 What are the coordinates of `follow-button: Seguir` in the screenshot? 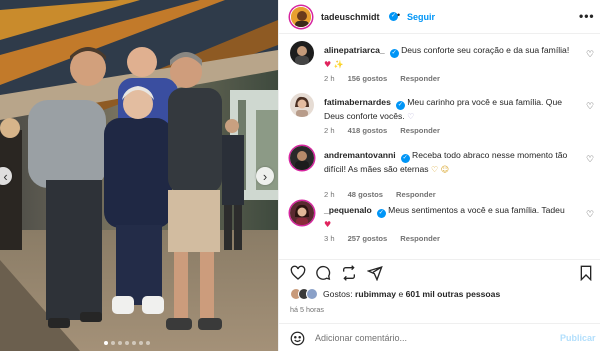 It's located at (421, 17).